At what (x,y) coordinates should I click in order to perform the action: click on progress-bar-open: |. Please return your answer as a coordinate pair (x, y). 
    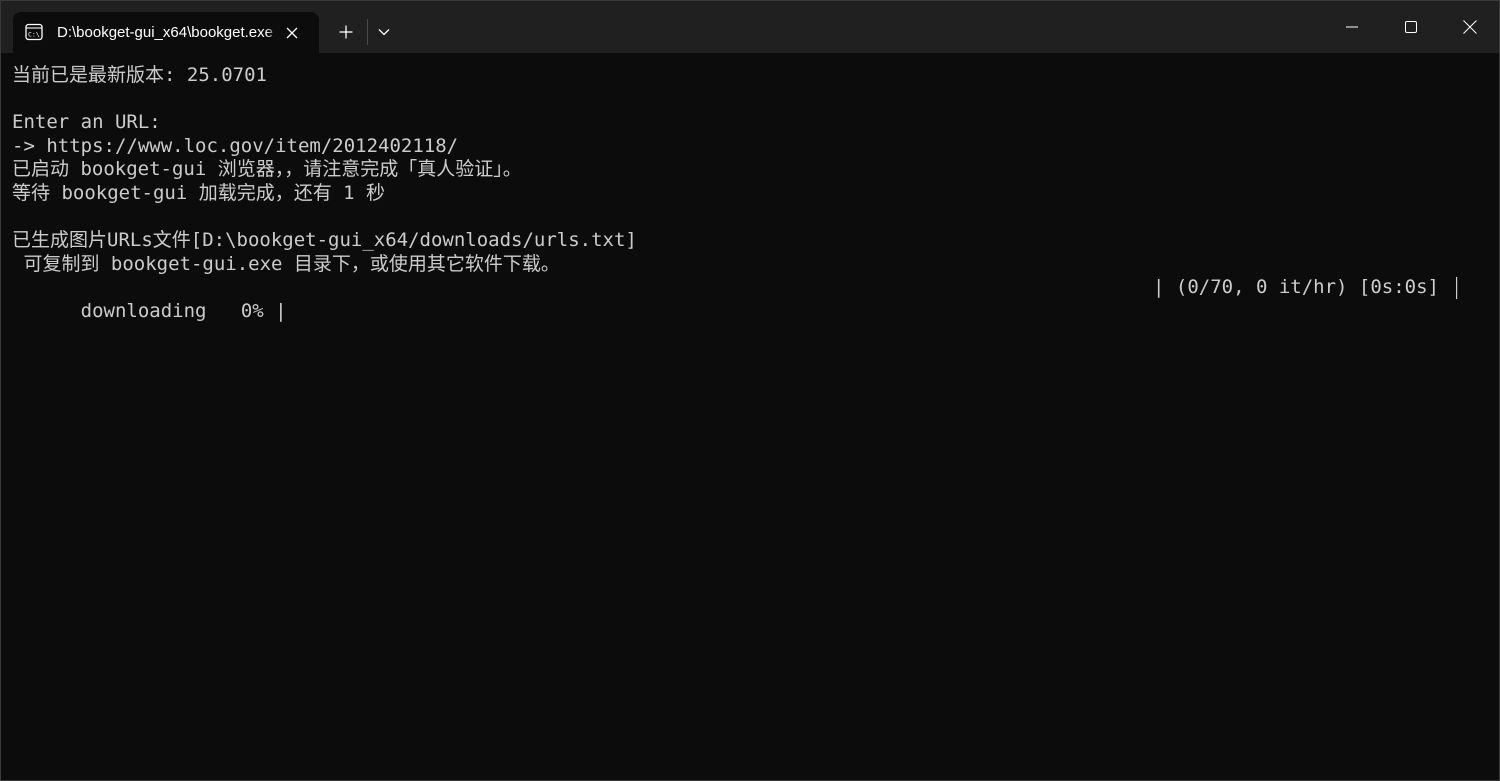
    Looking at the image, I should click on (281, 311).